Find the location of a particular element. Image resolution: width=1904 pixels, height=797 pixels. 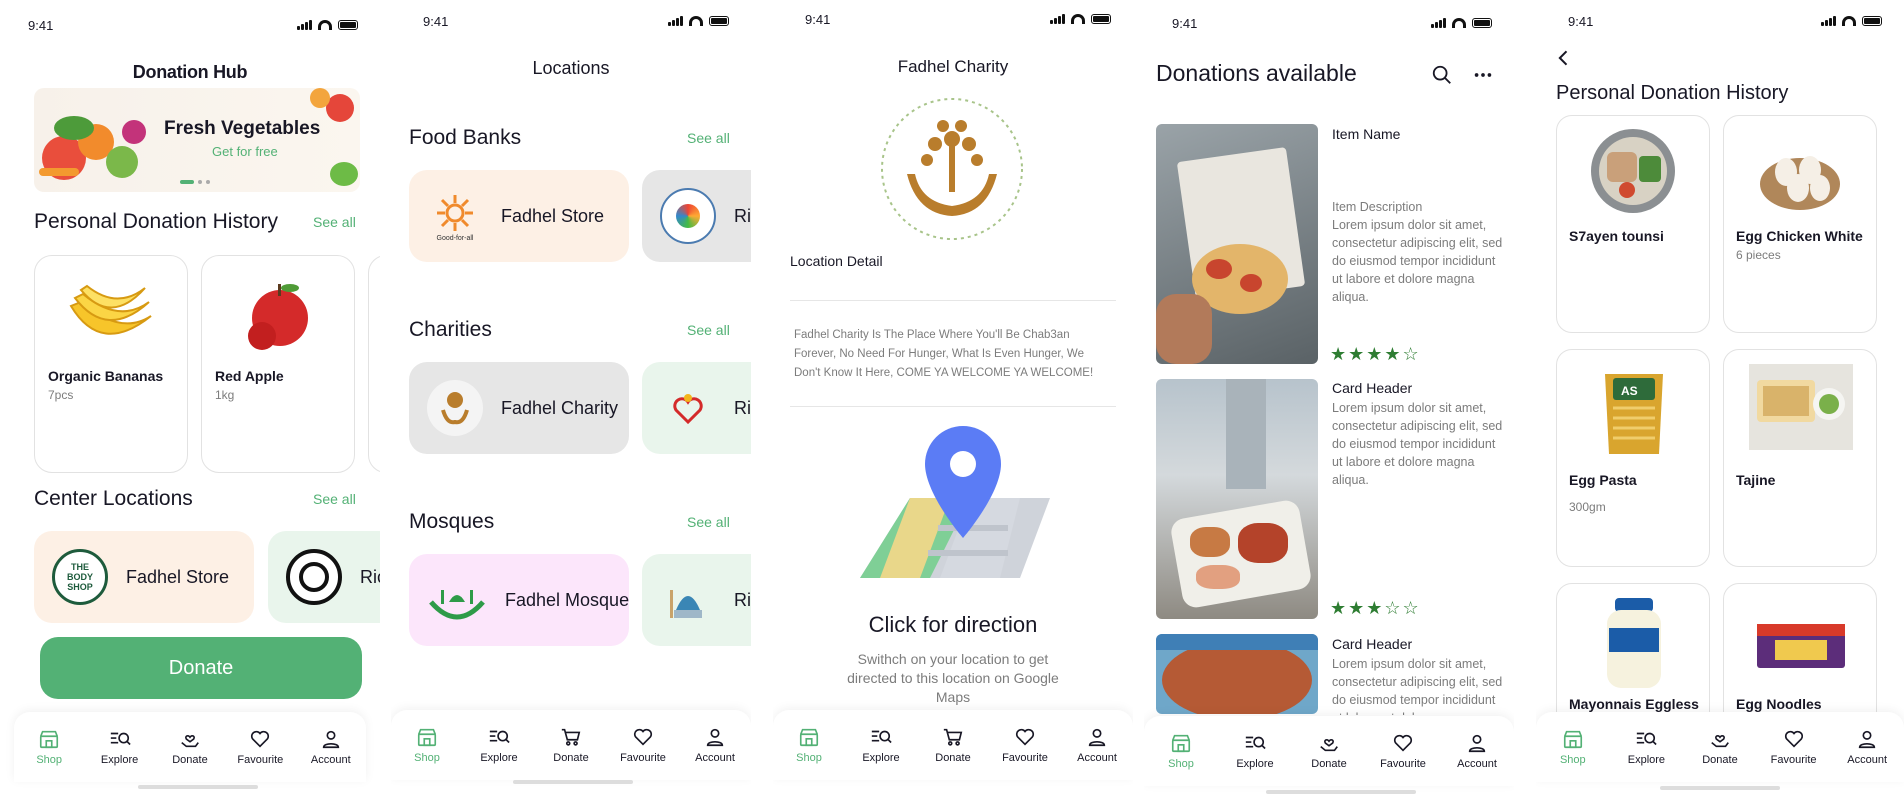

pasta-image: AS is located at coordinates (1634, 414).